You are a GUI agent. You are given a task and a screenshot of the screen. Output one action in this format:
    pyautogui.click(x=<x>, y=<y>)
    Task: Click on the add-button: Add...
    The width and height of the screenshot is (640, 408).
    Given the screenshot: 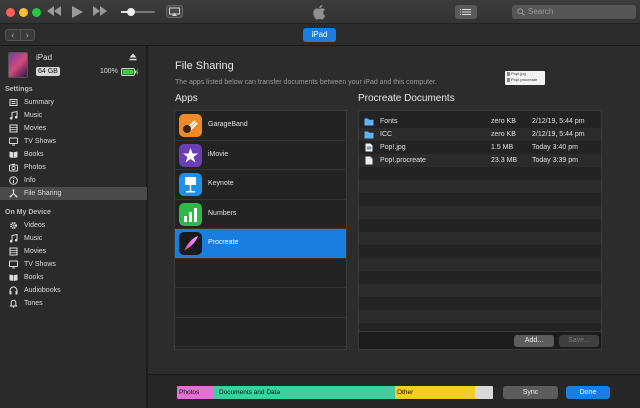 What is the action you would take?
    pyautogui.click(x=534, y=341)
    